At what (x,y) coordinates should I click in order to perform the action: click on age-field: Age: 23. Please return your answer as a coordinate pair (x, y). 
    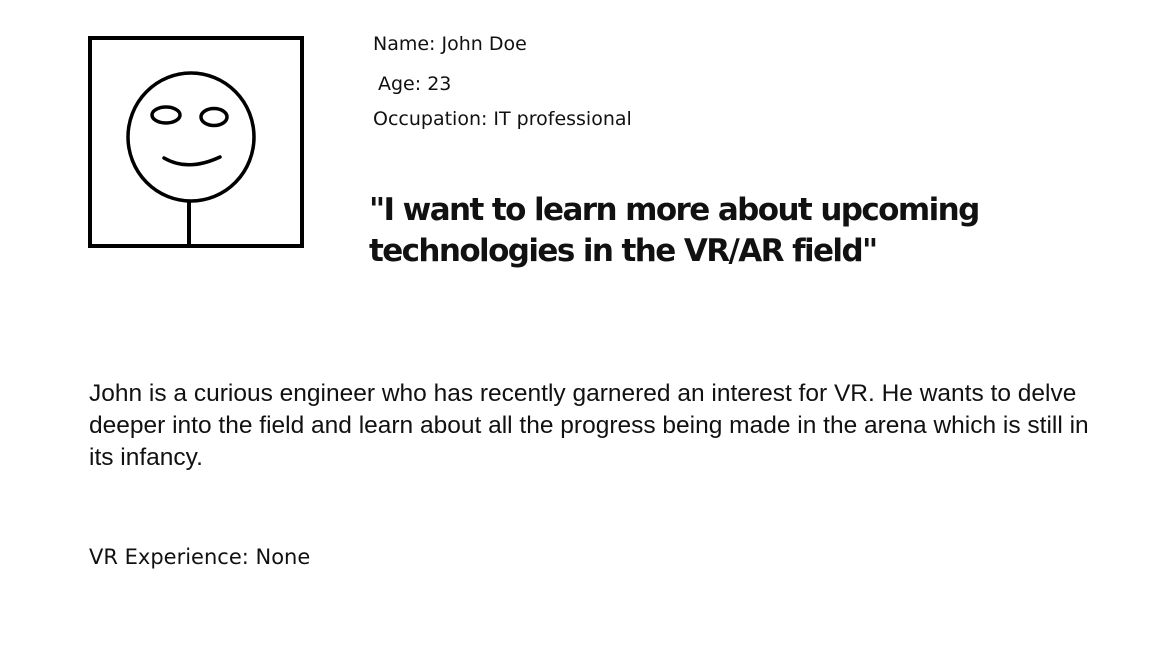
    Looking at the image, I should click on (415, 84).